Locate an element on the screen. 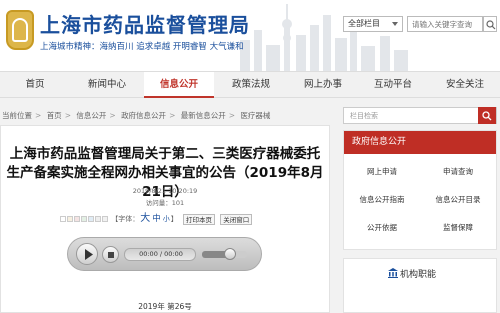  play-button is located at coordinates (87, 254).